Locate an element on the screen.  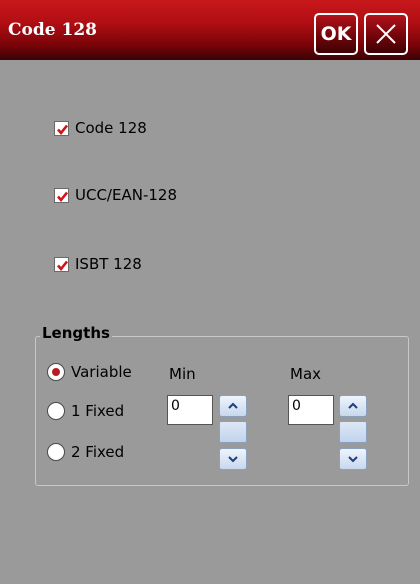
radio-variable is located at coordinates (56, 372).